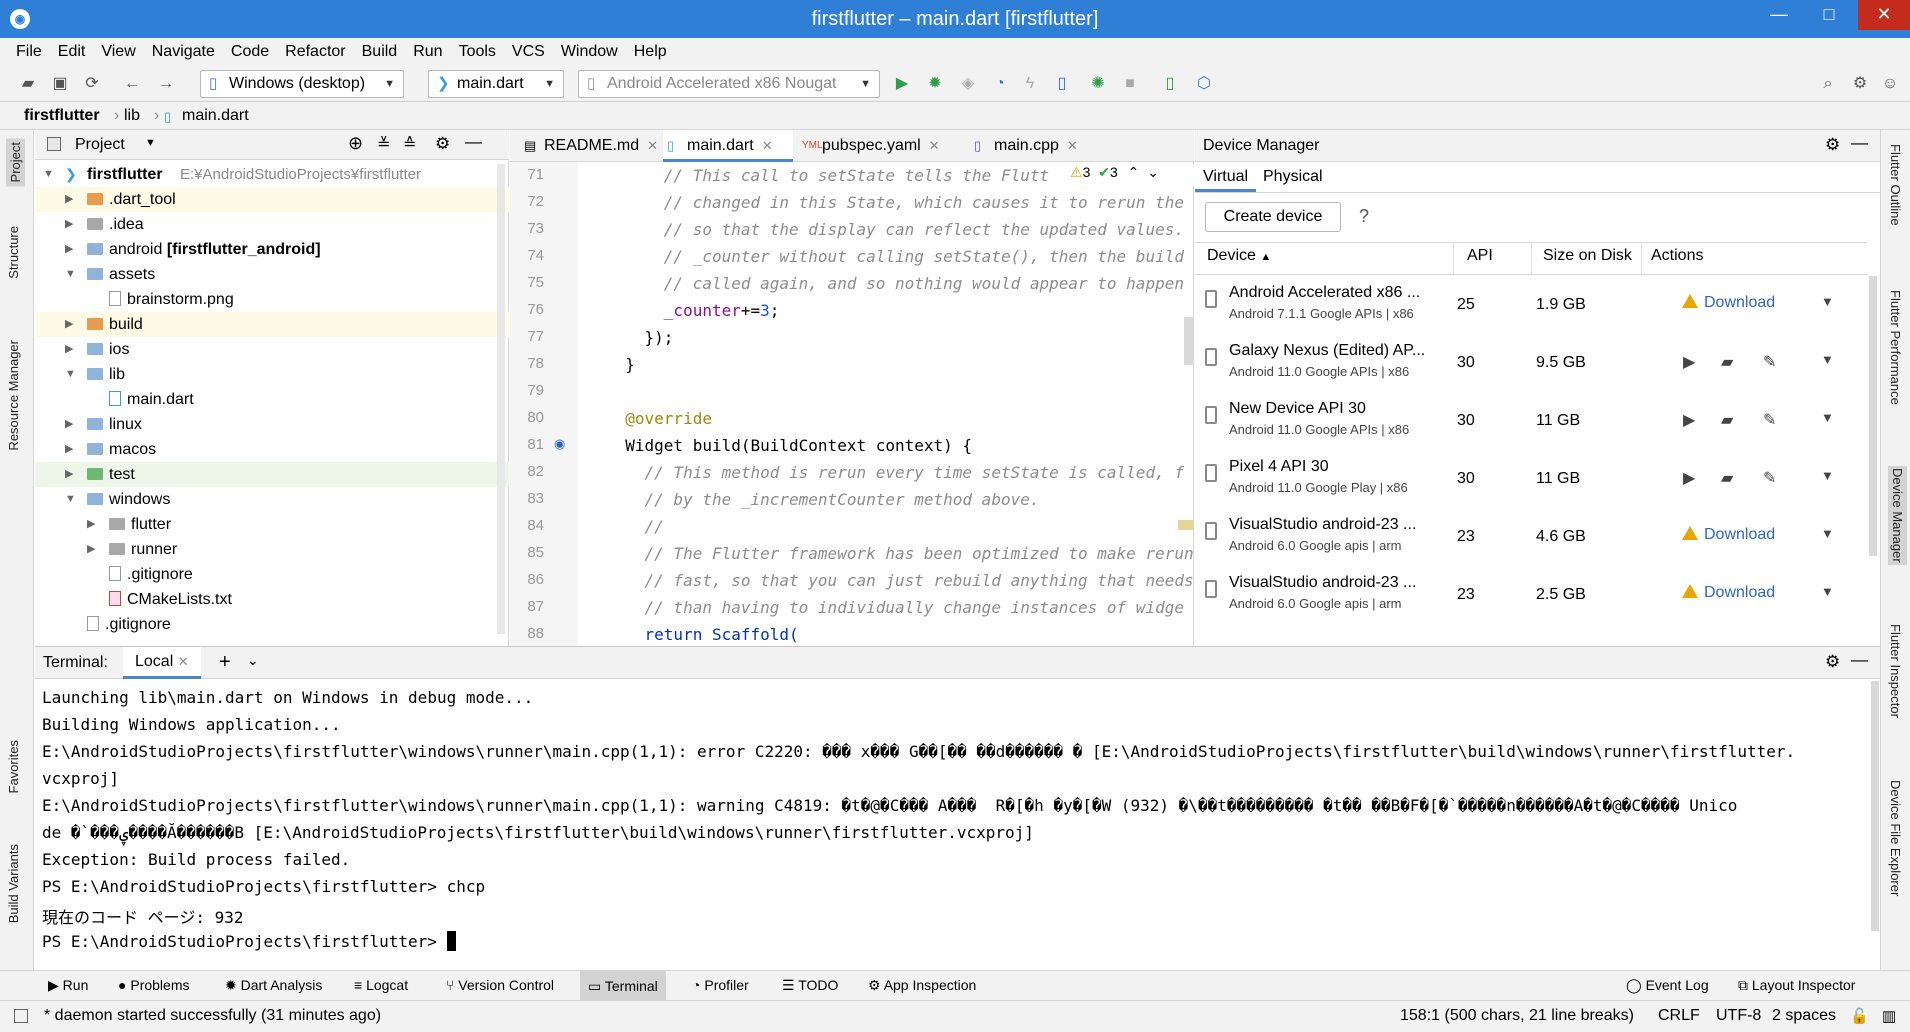 The height and width of the screenshot is (1032, 1910). I want to click on apply-changes-icon: ▯, so click(1062, 84).